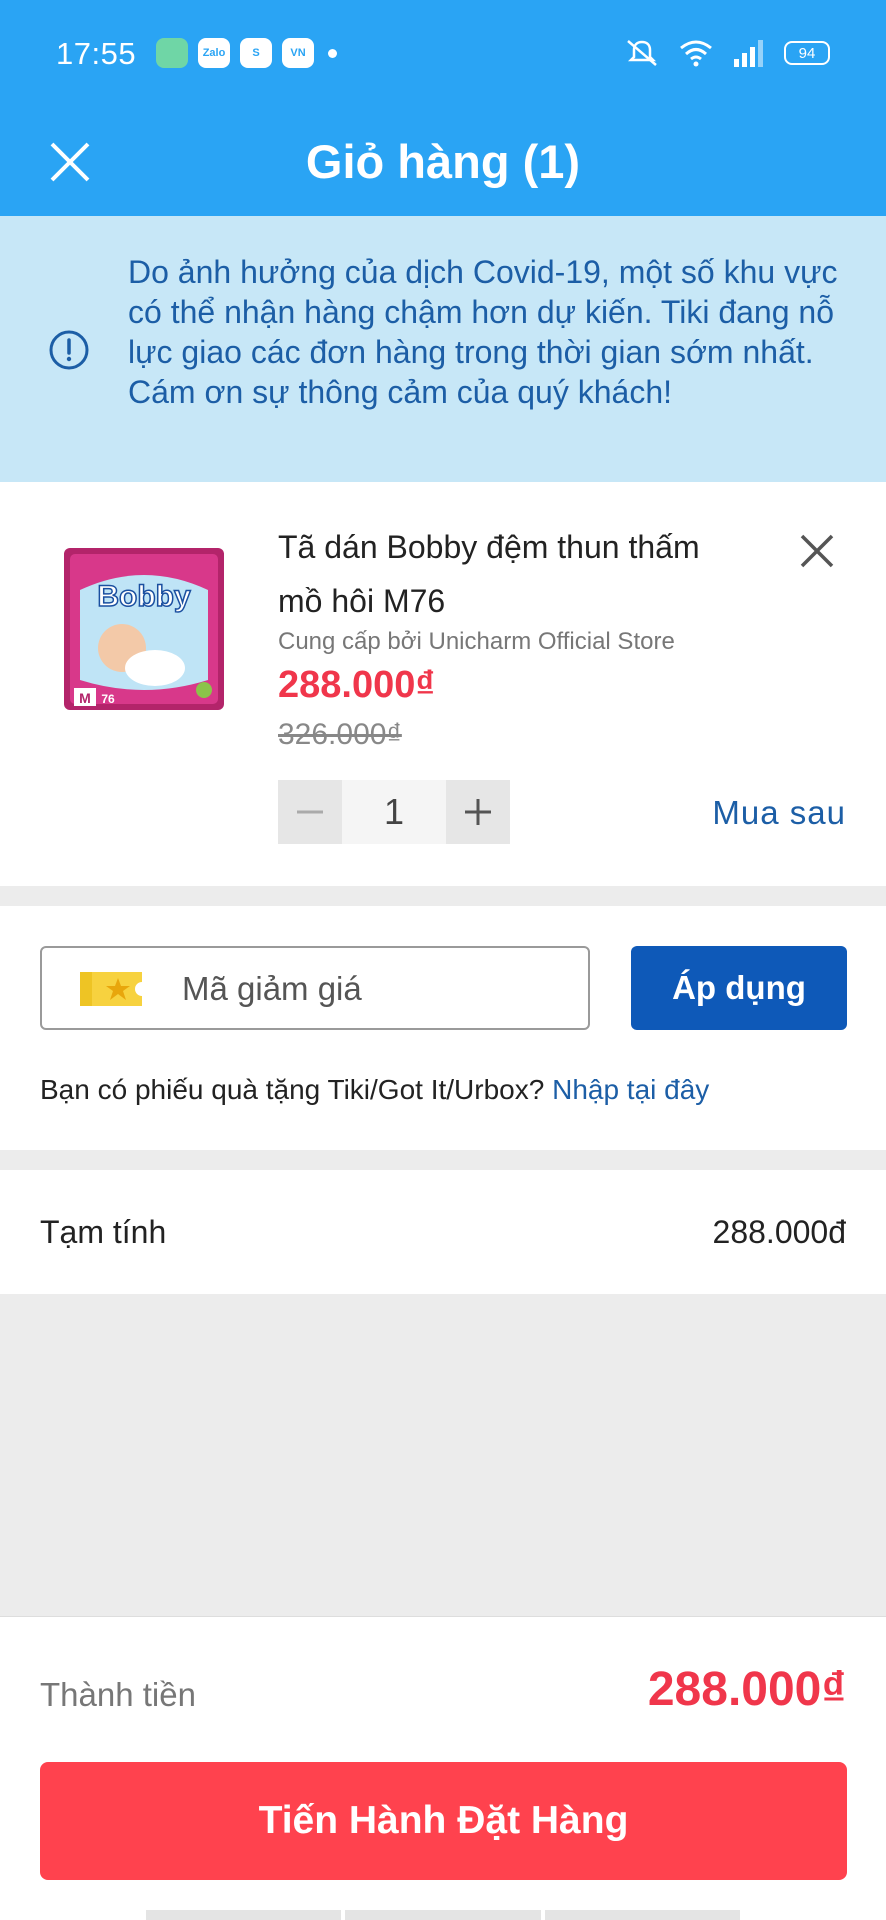  Describe the element at coordinates (118, 1694) in the screenshot. I see `total-label: Thành tiền` at that location.